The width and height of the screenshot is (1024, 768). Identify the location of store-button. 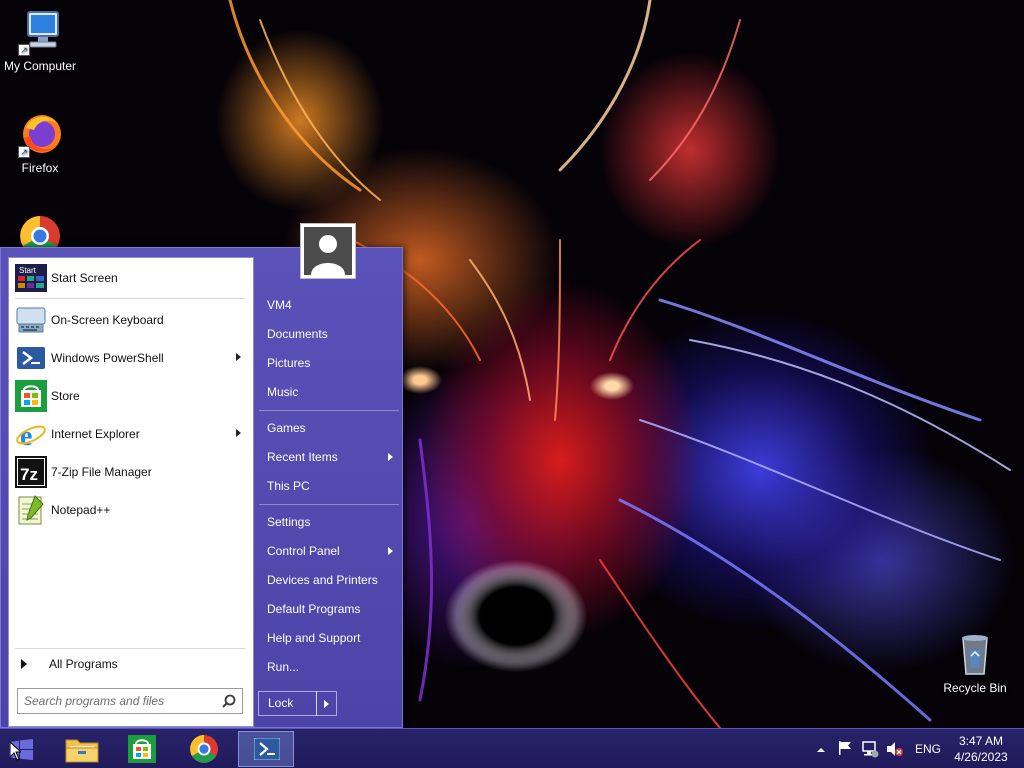
(142, 749).